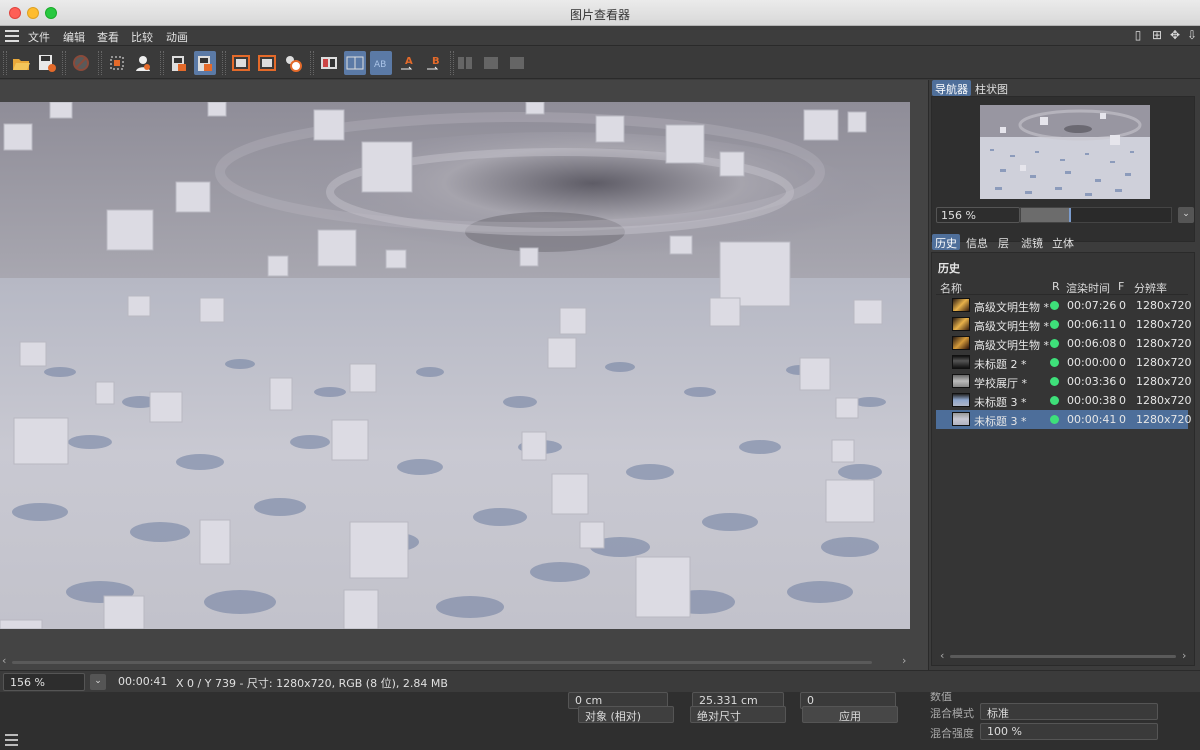  What do you see at coordinates (21, 63) in the screenshot?
I see `open-file-icon` at bounding box center [21, 63].